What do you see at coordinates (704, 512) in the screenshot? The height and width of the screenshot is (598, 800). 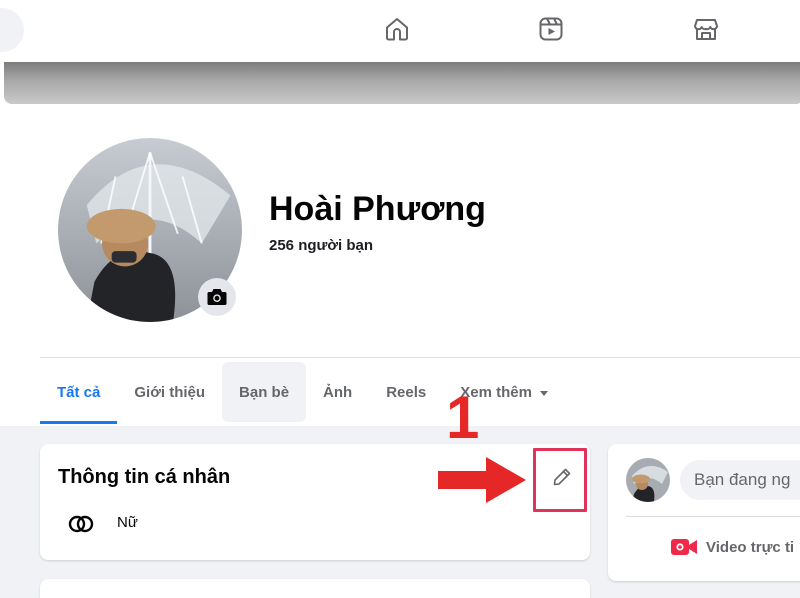 I see `post-composer-card: Bạn đang ng Video trực ti` at bounding box center [704, 512].